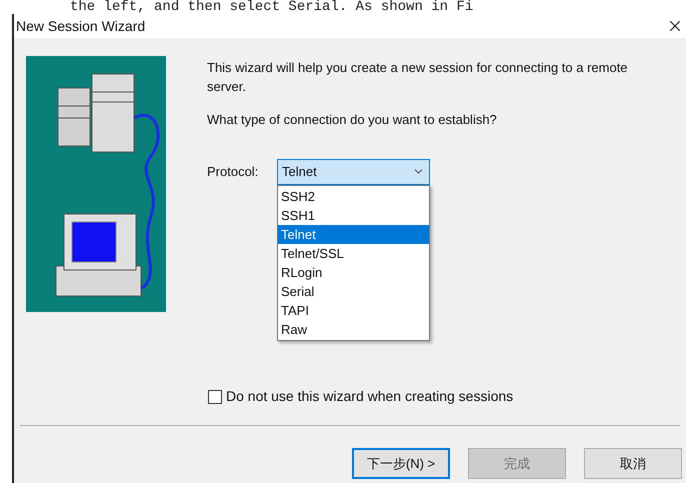 This screenshot has height=483, width=686. What do you see at coordinates (233, 171) in the screenshot?
I see `protocol-label: Protocol:` at bounding box center [233, 171].